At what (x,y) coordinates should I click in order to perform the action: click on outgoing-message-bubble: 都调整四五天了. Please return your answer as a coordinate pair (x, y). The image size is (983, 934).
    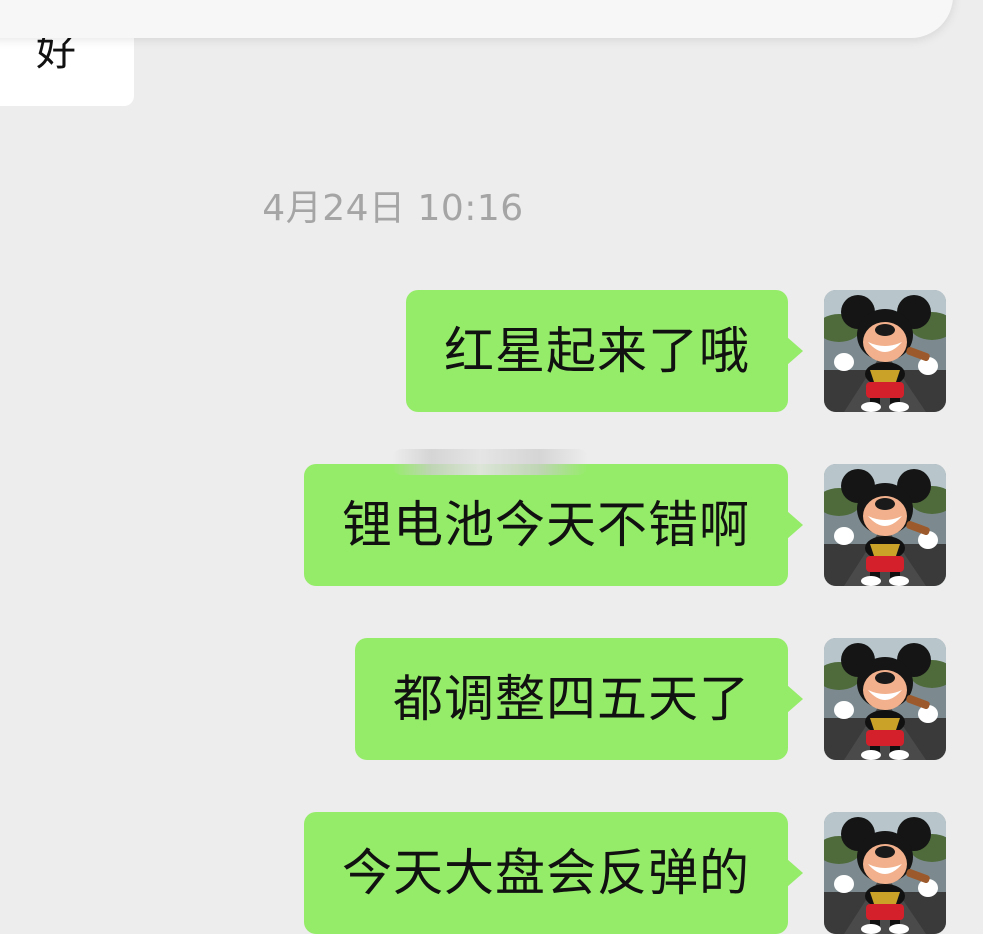
    Looking at the image, I should click on (579, 699).